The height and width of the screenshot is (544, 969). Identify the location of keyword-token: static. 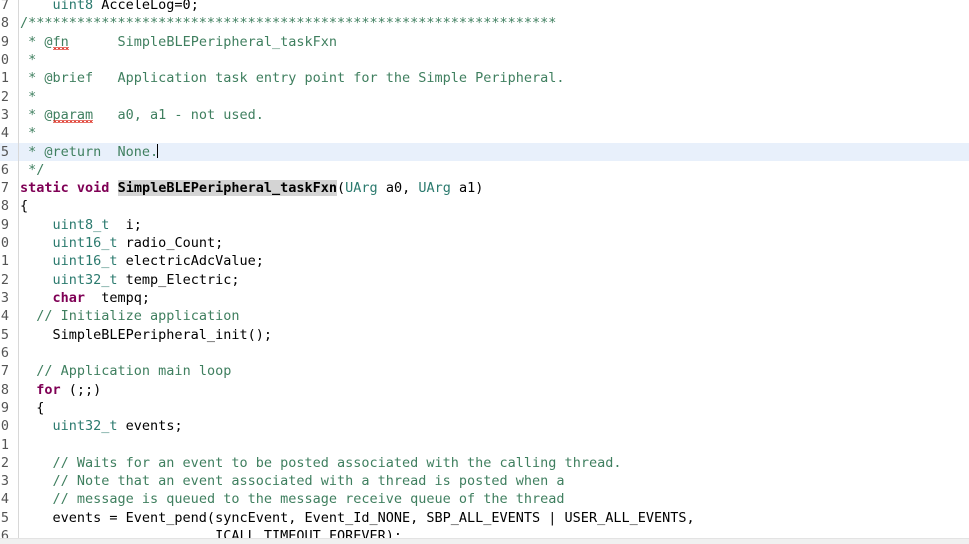
(44, 188).